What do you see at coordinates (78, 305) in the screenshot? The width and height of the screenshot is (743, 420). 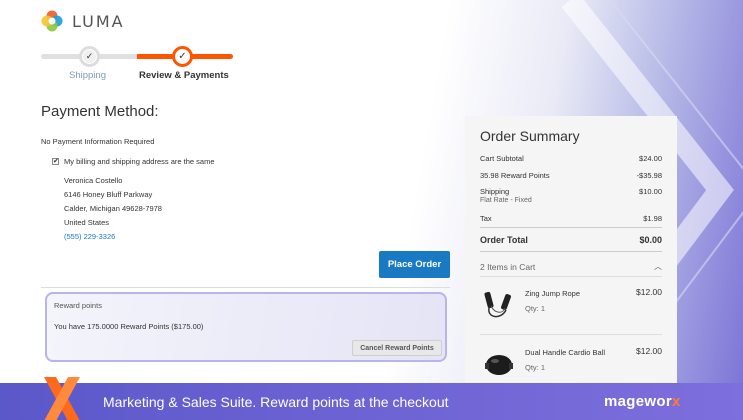 I see `reward-points-title: Reward points` at bounding box center [78, 305].